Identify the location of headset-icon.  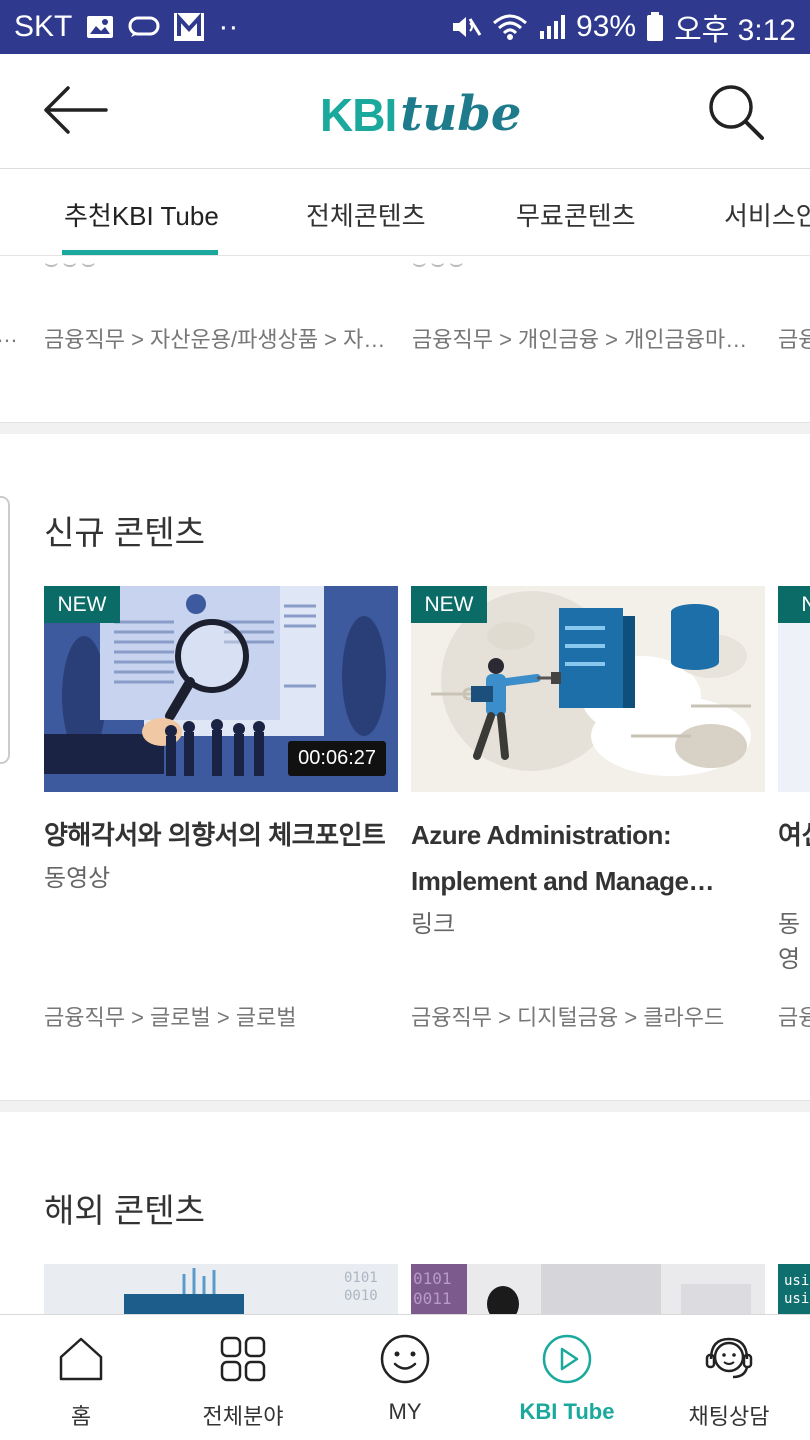
(729, 1358).